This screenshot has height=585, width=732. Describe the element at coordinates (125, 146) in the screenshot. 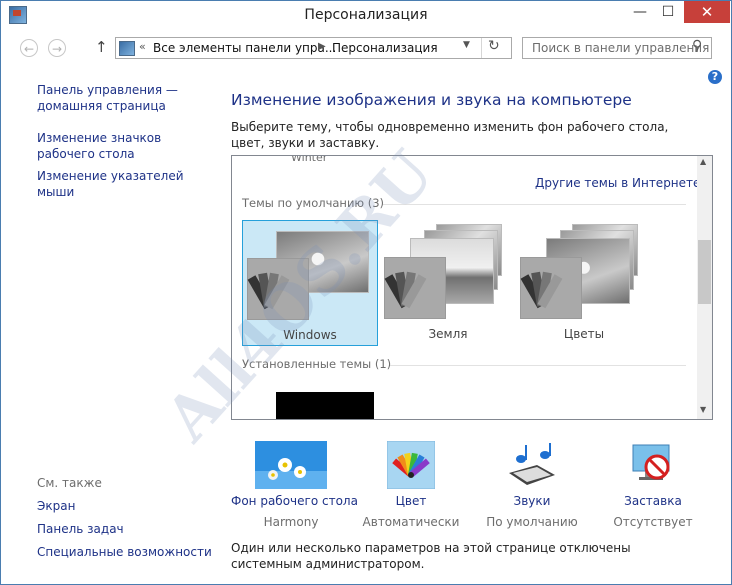

I see `sidebar-link-desktop-icons: Изменение значков рабочего стола` at that location.